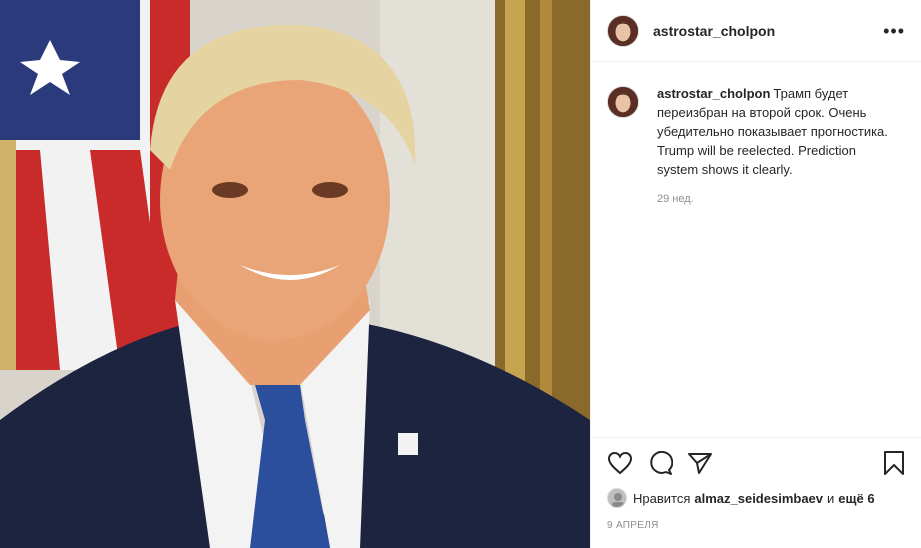 The width and height of the screenshot is (921, 548). I want to click on likes-row: Нравится almaz_seidesimbaev и ещё 6, so click(756, 498).